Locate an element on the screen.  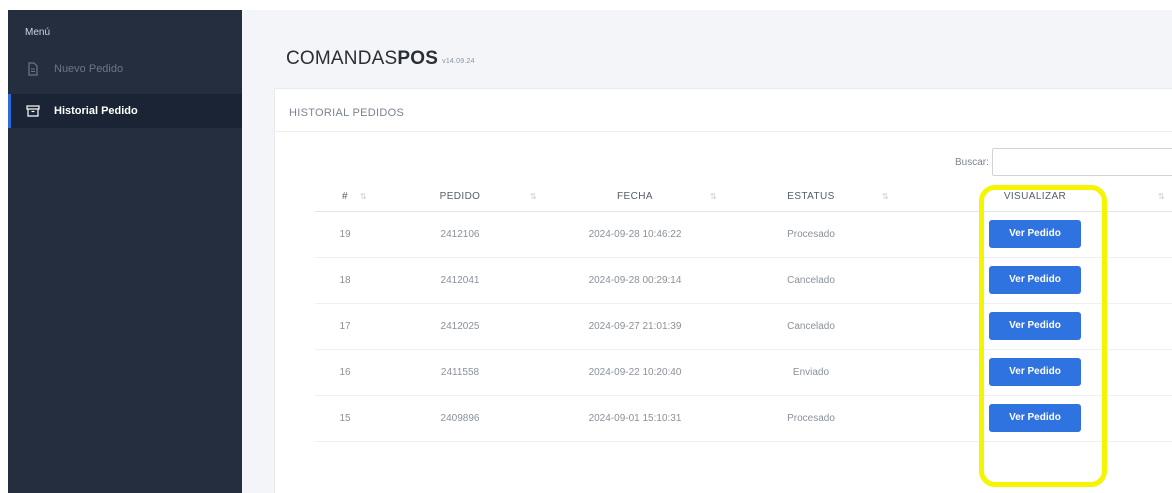
brand-logo: COMANDASPOS v14.09.24 is located at coordinates (380, 59).